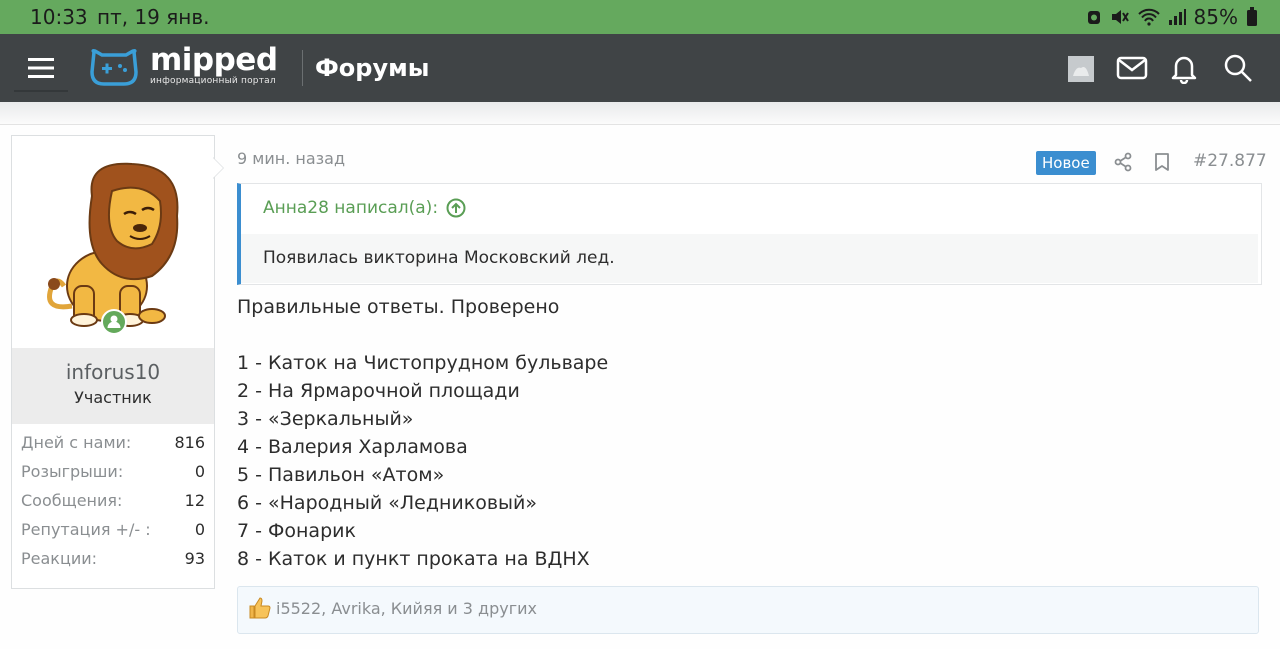 The width and height of the screenshot is (1280, 649). I want to click on answer-line: 8 - Каток и пункт проката на ВДНХ, so click(413, 559).